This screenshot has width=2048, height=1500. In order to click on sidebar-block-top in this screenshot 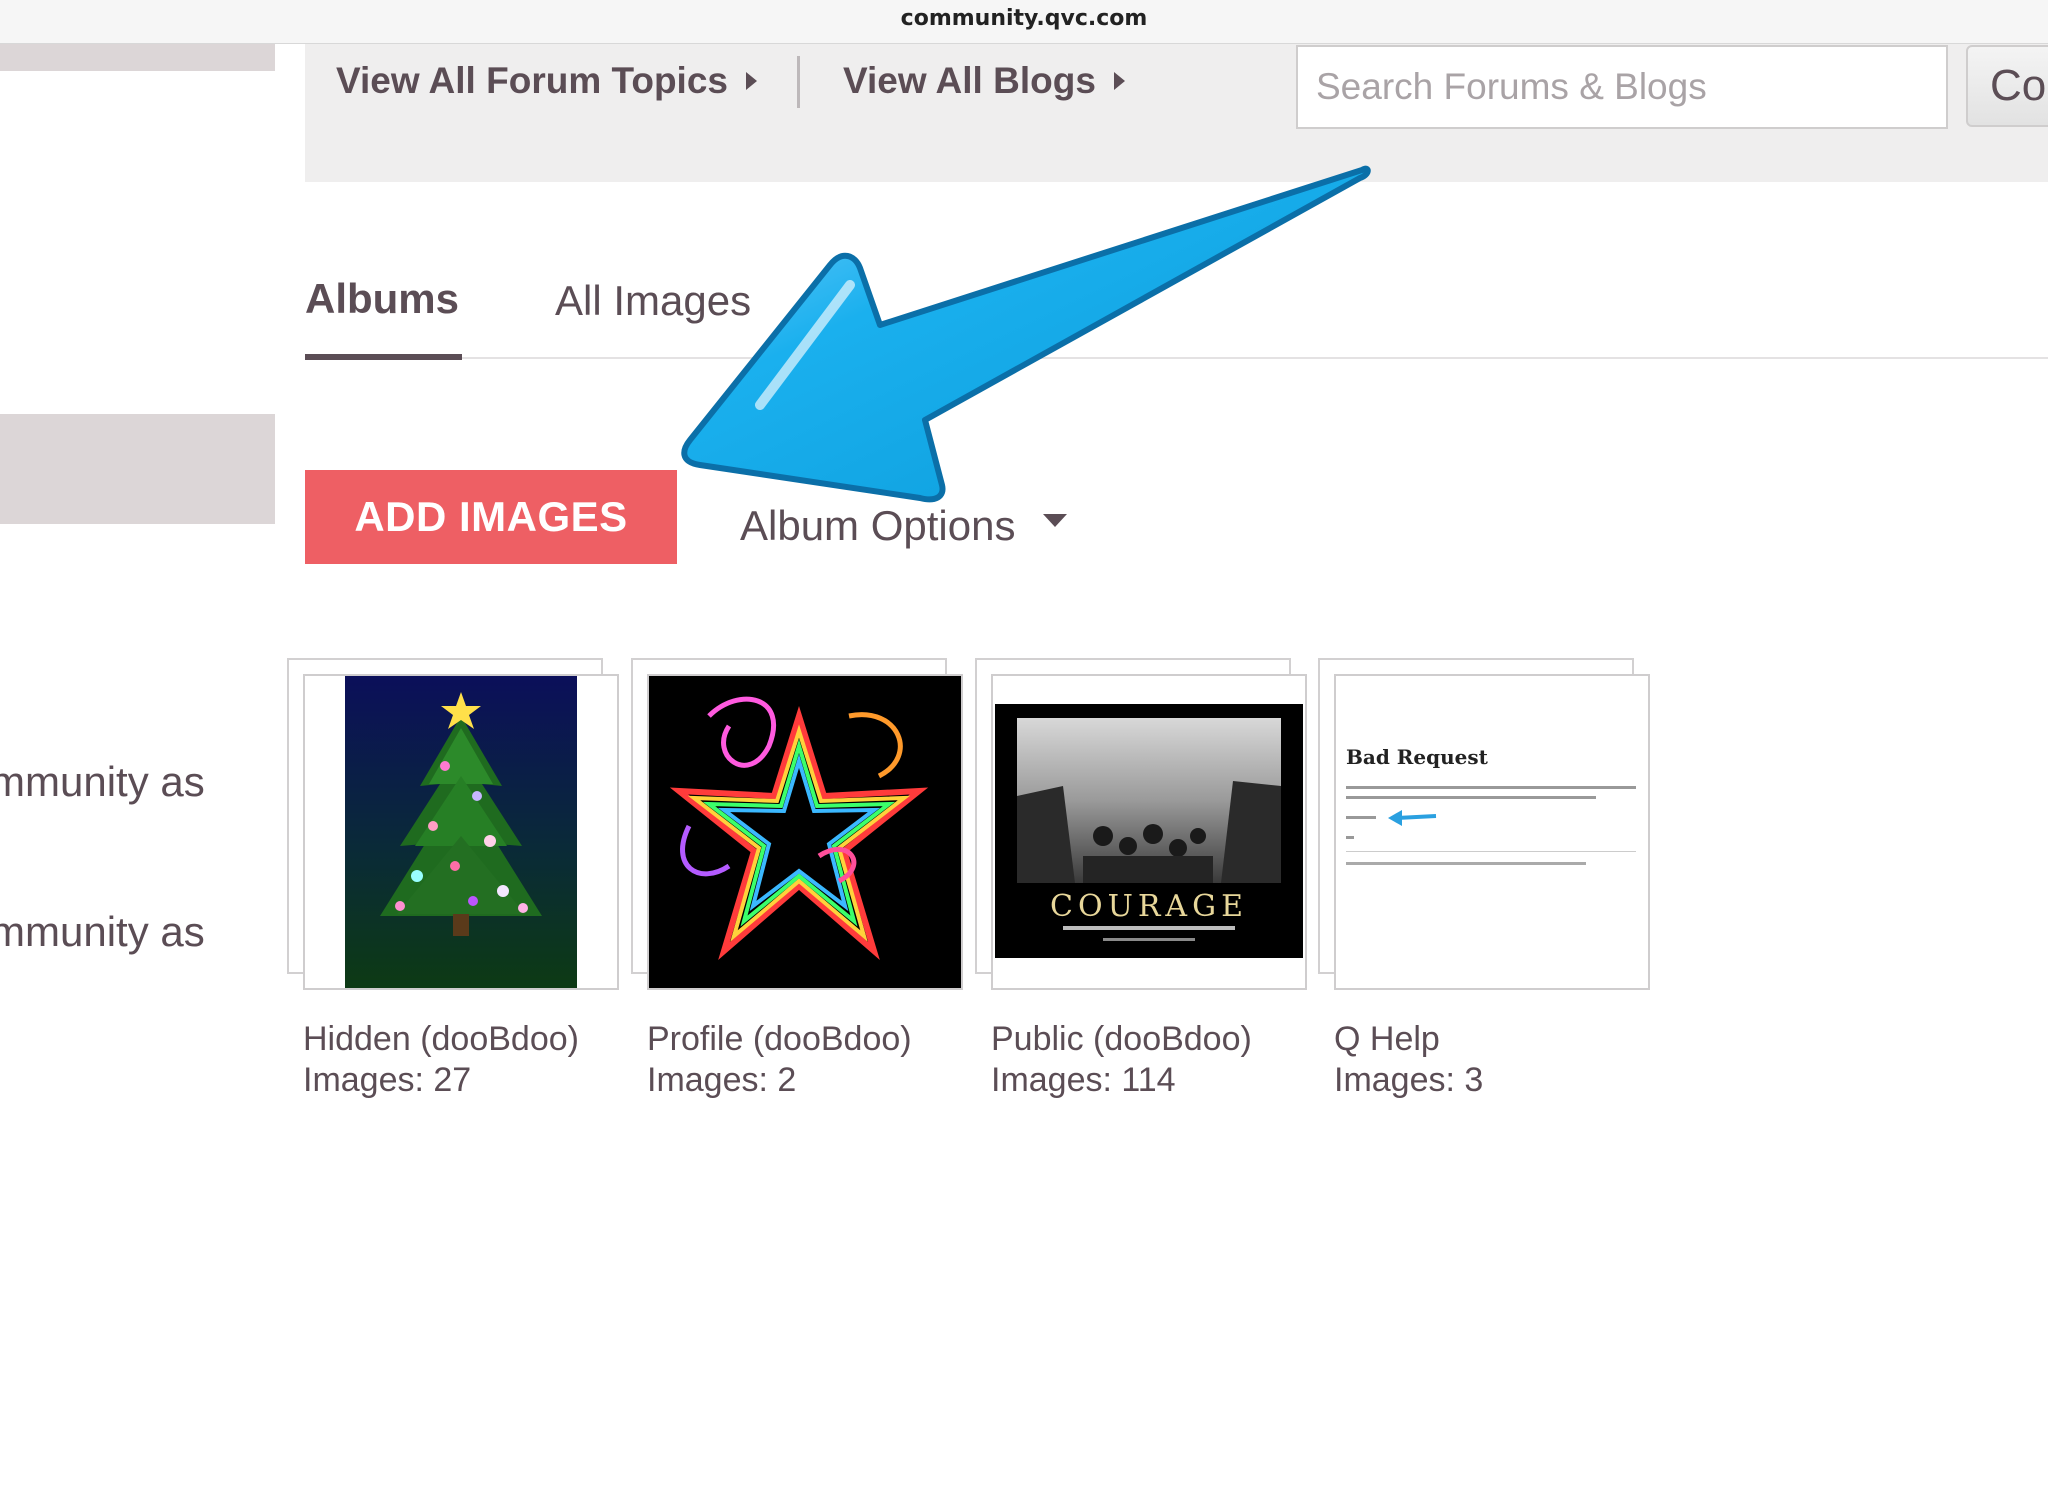, I will do `click(137, 57)`.